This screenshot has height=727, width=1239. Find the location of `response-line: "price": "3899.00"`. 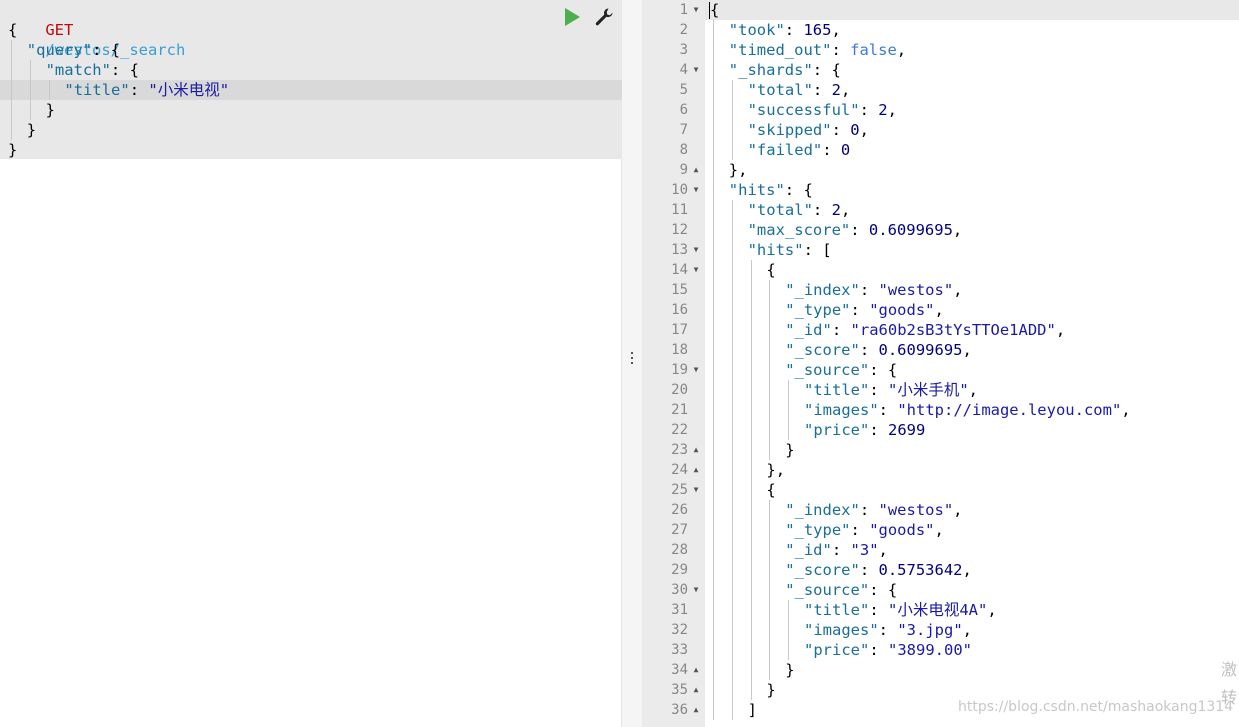

response-line: "price": "3899.00" is located at coordinates (888, 650).